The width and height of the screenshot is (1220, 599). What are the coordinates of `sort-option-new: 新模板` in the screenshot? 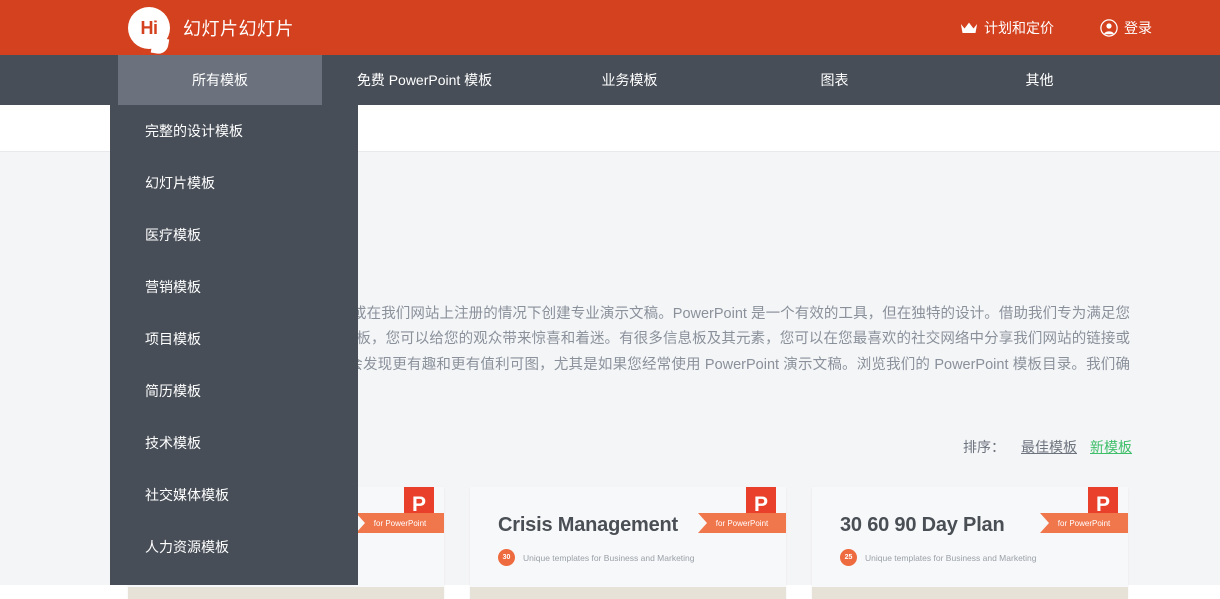 It's located at (1111, 447).